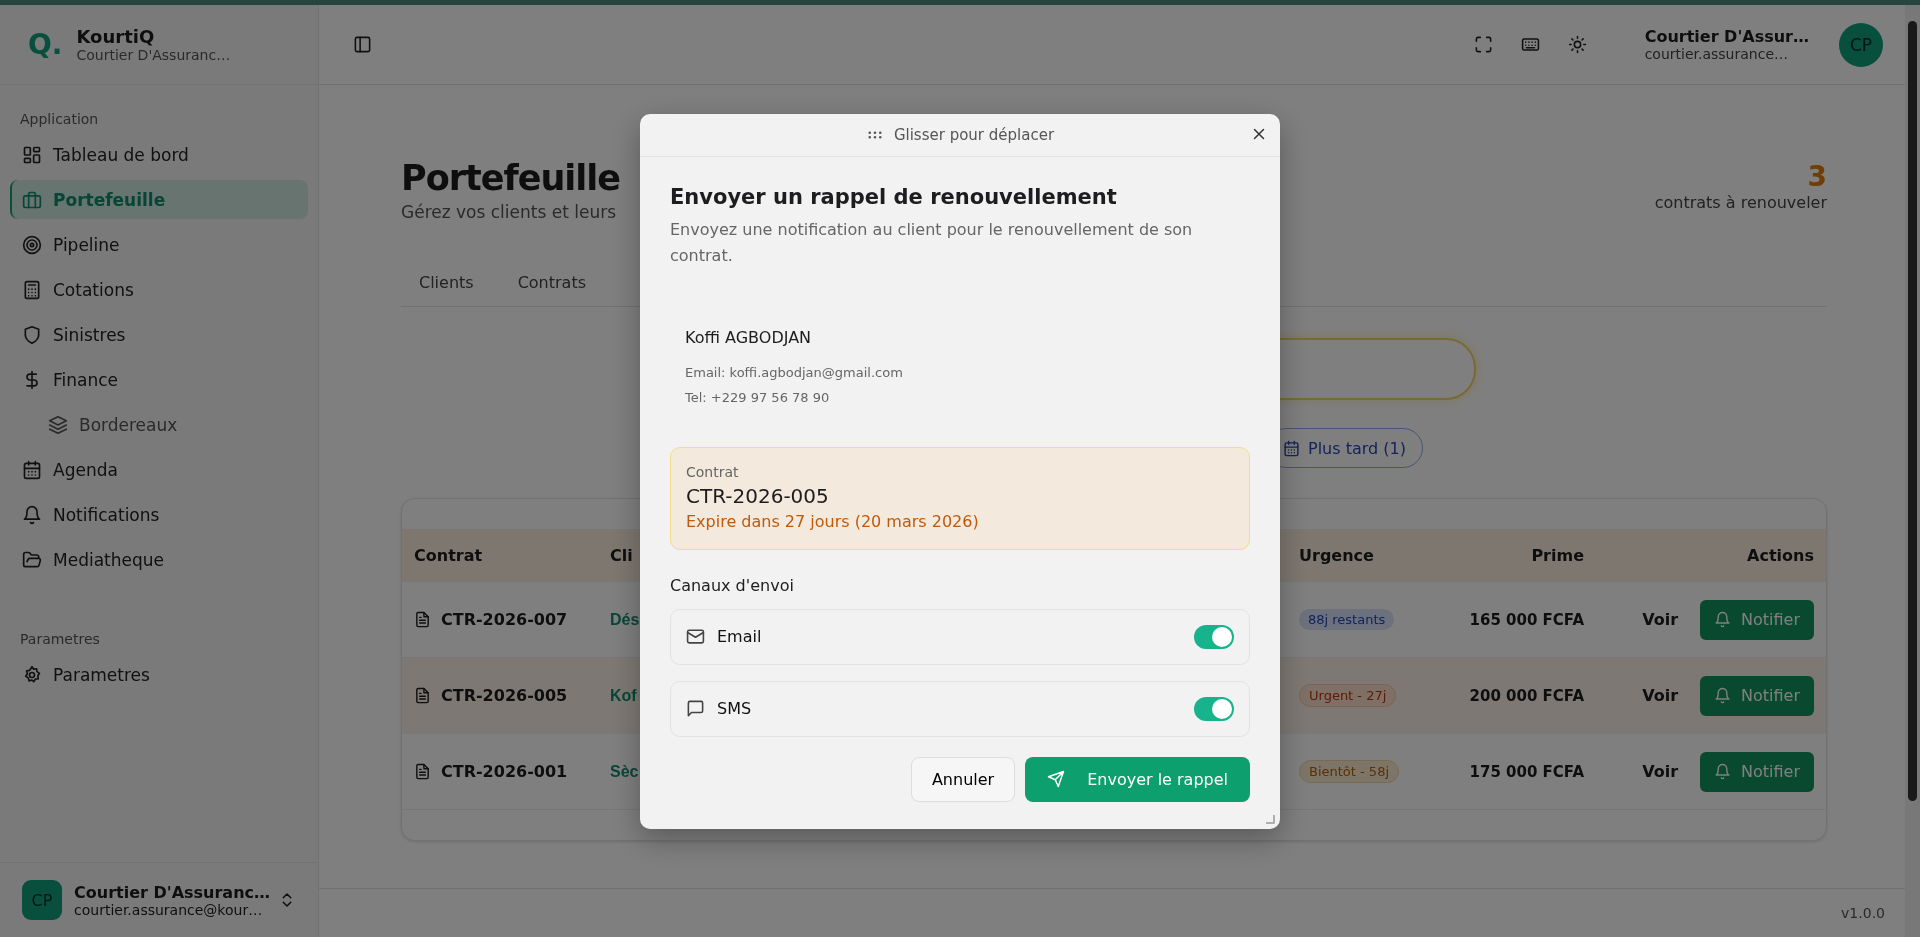 Image resolution: width=1920 pixels, height=937 pixels. I want to click on dialog-title: Envoyer un rappel de renouvellement, so click(894, 197).